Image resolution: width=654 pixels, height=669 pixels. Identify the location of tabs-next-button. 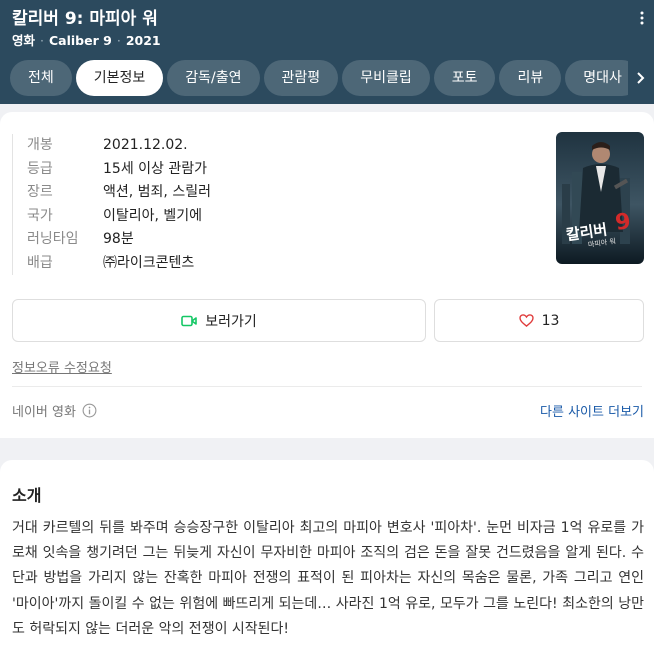
(641, 78).